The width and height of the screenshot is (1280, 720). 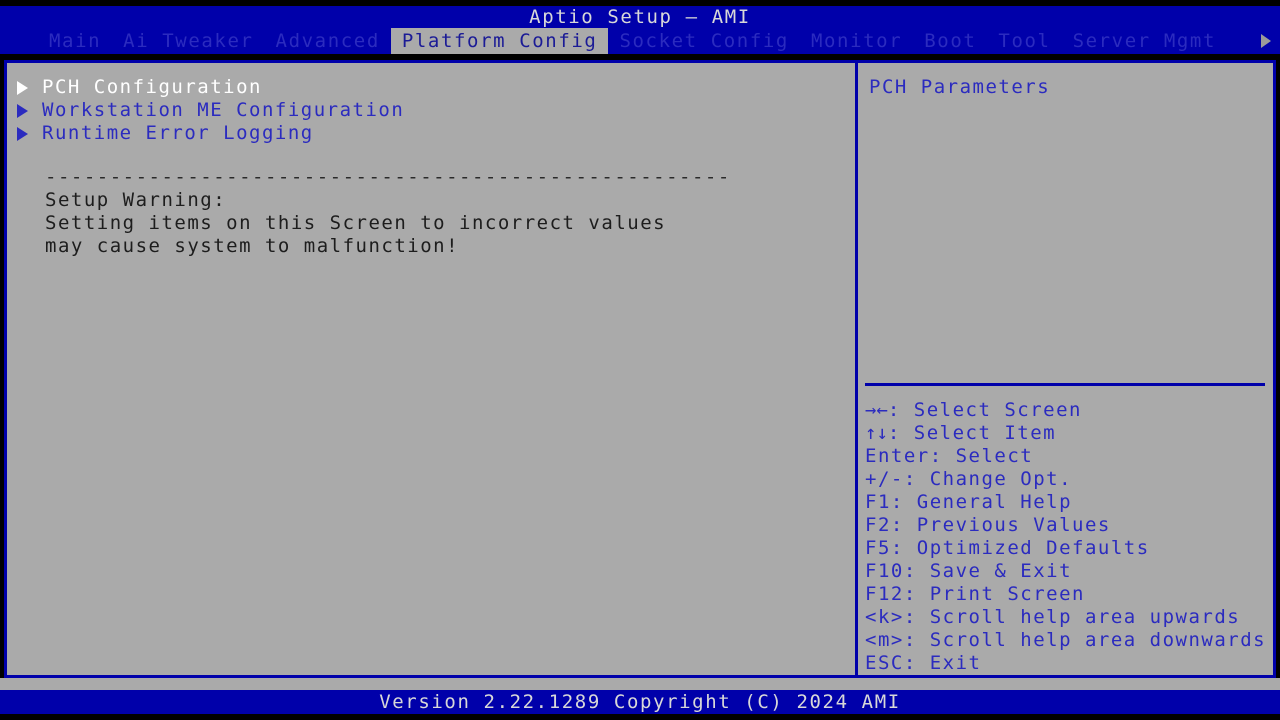 I want to click on setup-warning-line: may cause system to malfunction!, so click(x=252, y=246).